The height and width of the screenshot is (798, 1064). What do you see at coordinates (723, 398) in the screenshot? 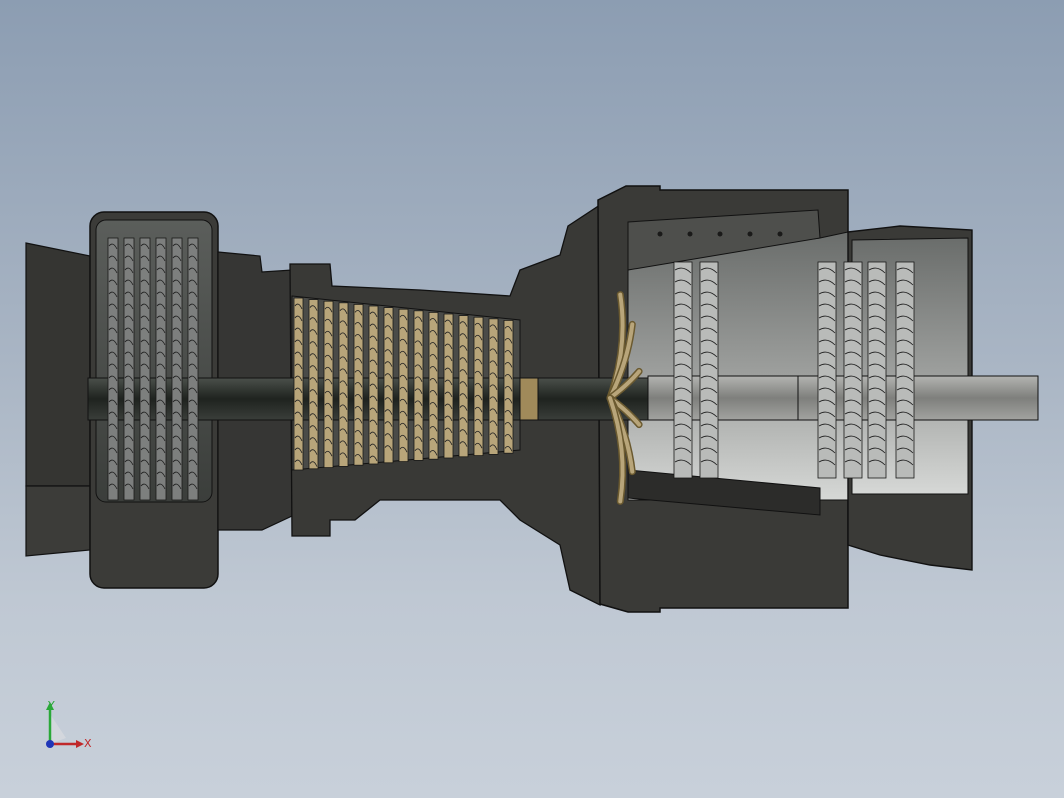
I see `main-shaft-turbine` at bounding box center [723, 398].